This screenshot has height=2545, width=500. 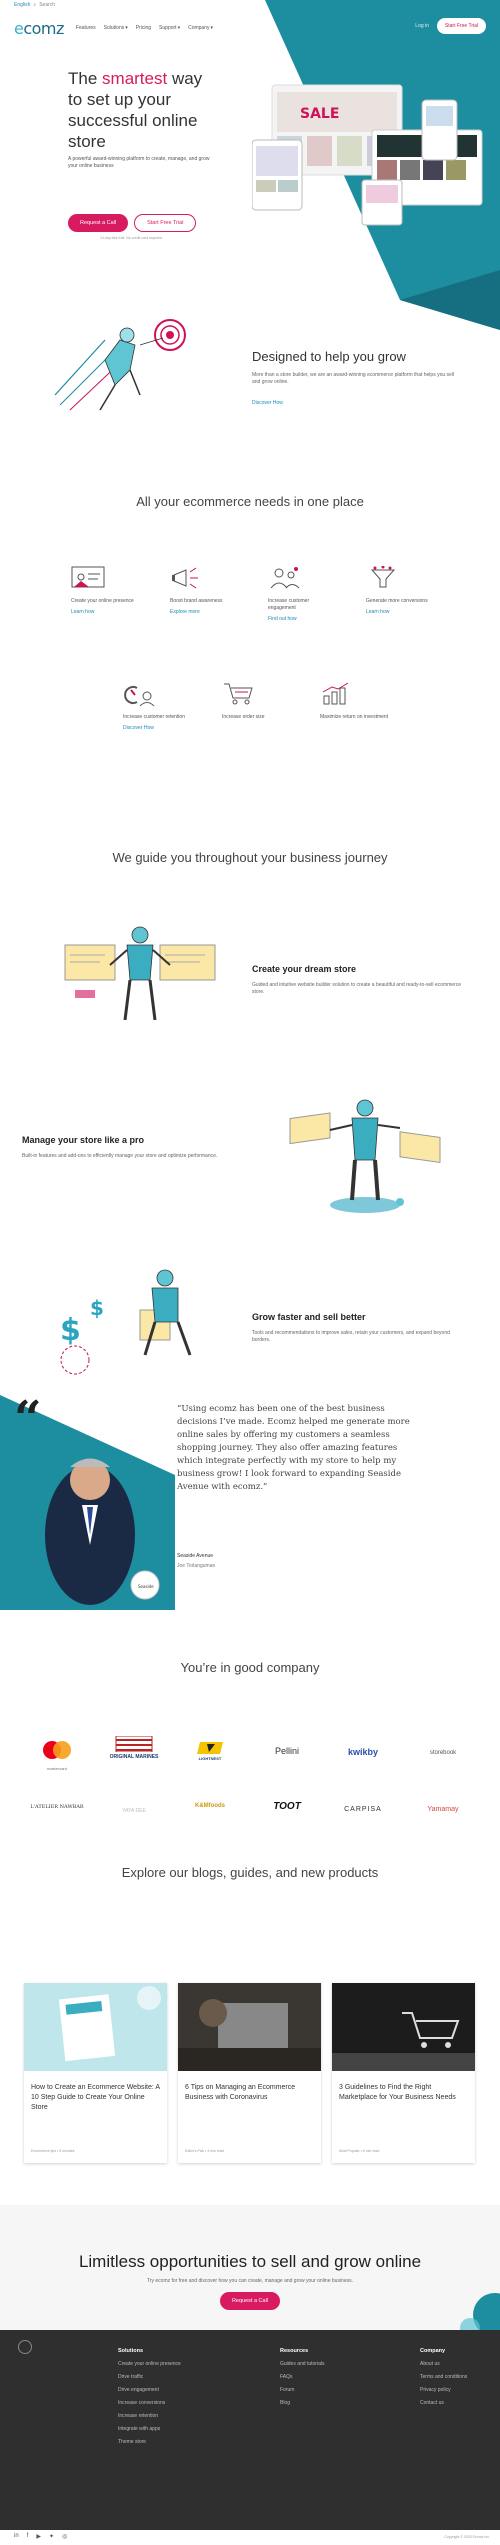 What do you see at coordinates (210, 1748) in the screenshot?
I see `lightnest-logo-icon` at bounding box center [210, 1748].